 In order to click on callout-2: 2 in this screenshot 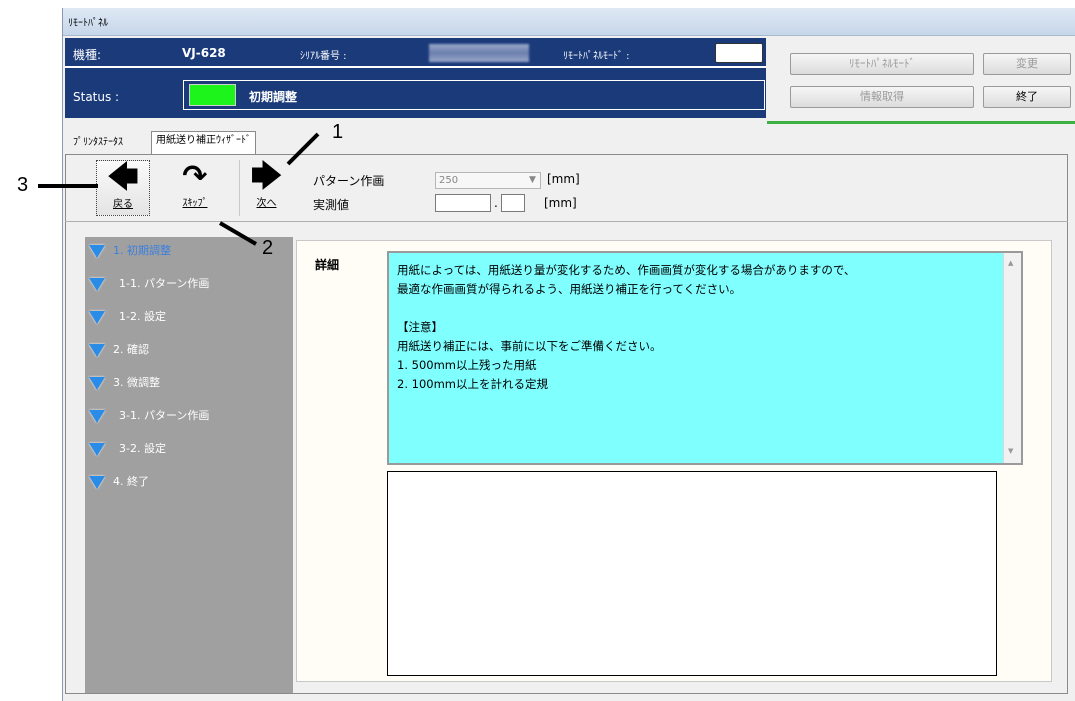, I will do `click(268, 248)`.